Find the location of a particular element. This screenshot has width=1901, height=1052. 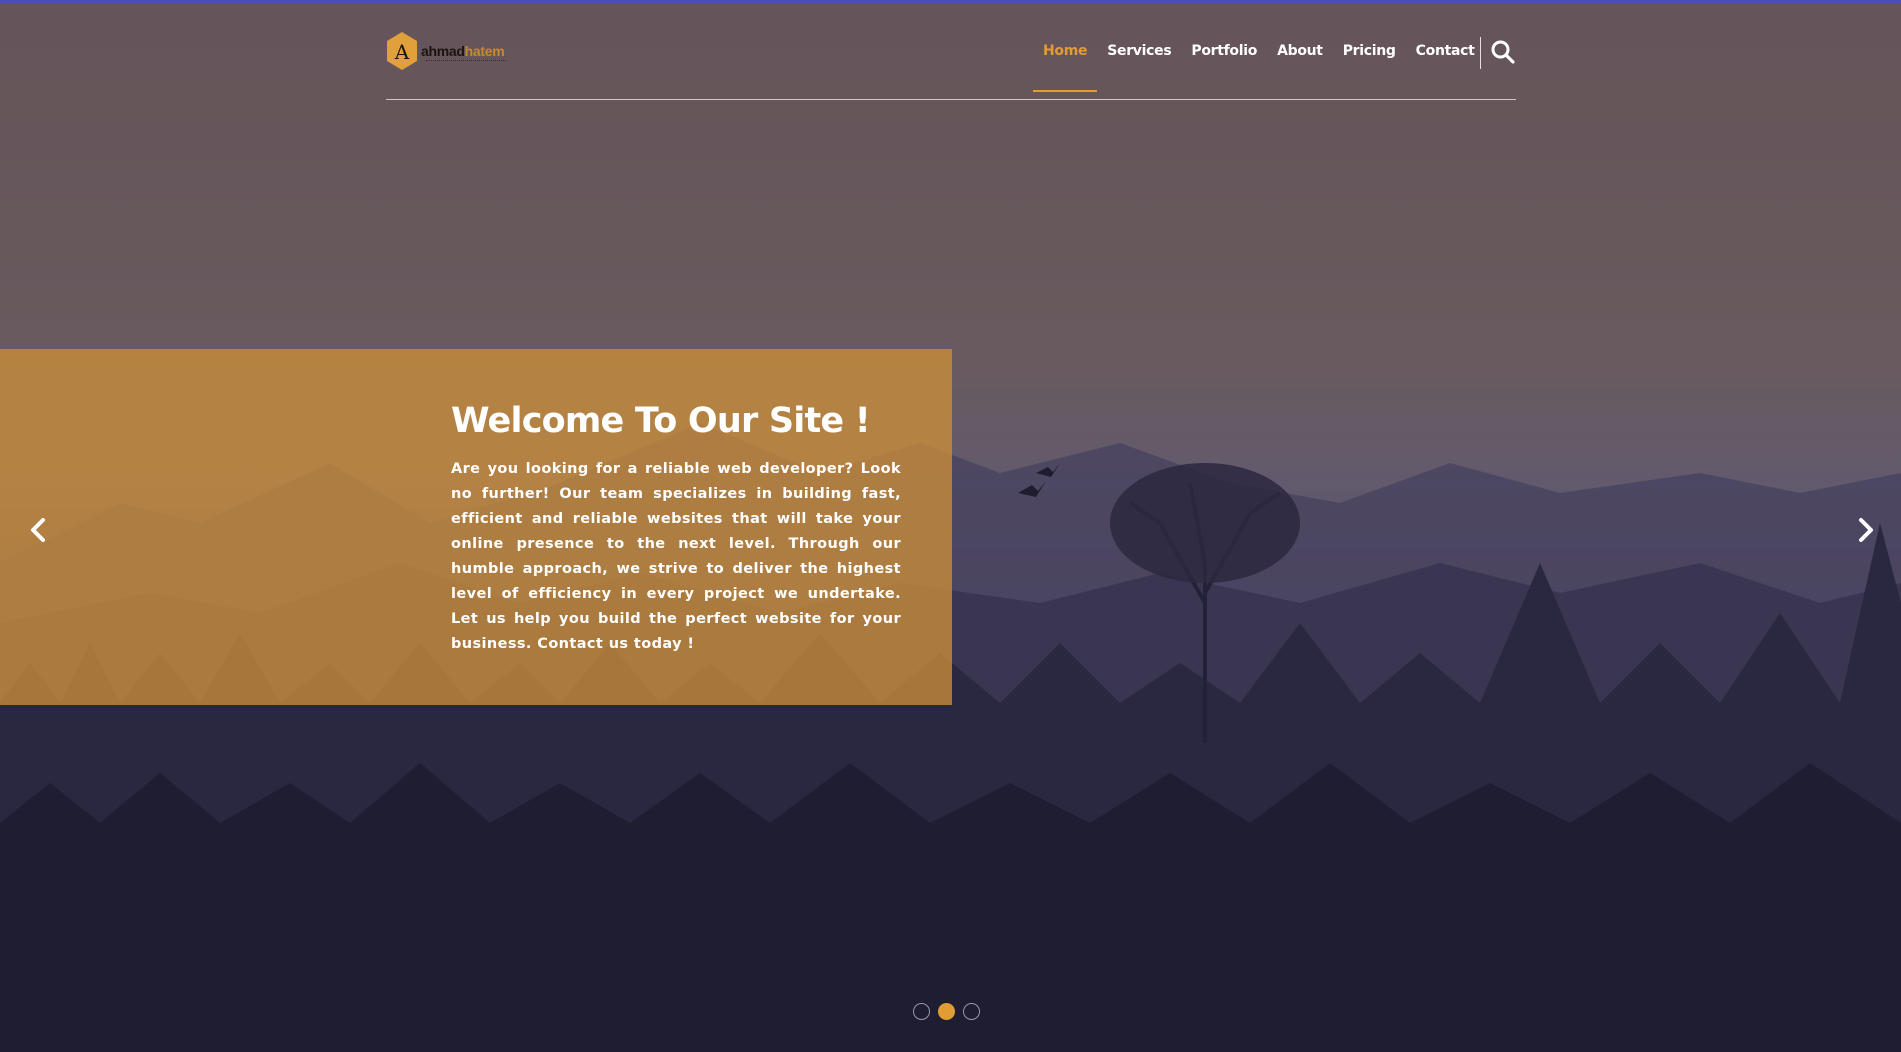

nav-contact: Contact is located at coordinates (1445, 51).